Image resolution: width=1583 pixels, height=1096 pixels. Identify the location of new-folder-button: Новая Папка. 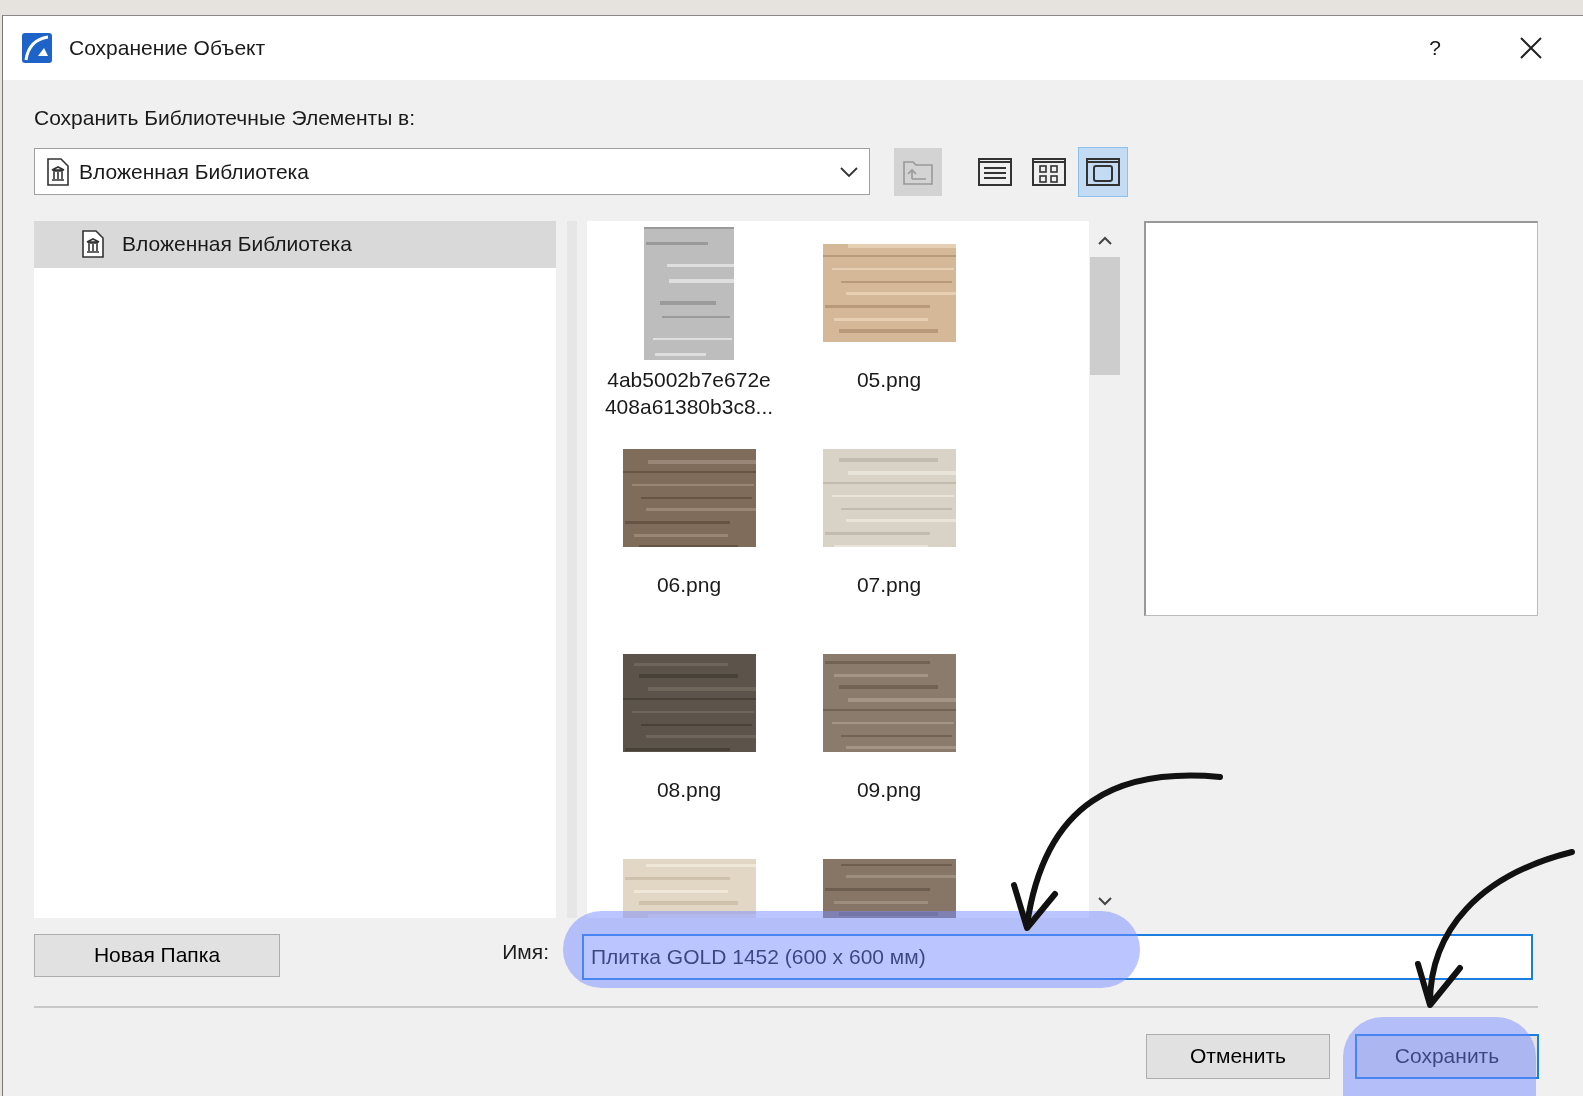
(157, 955).